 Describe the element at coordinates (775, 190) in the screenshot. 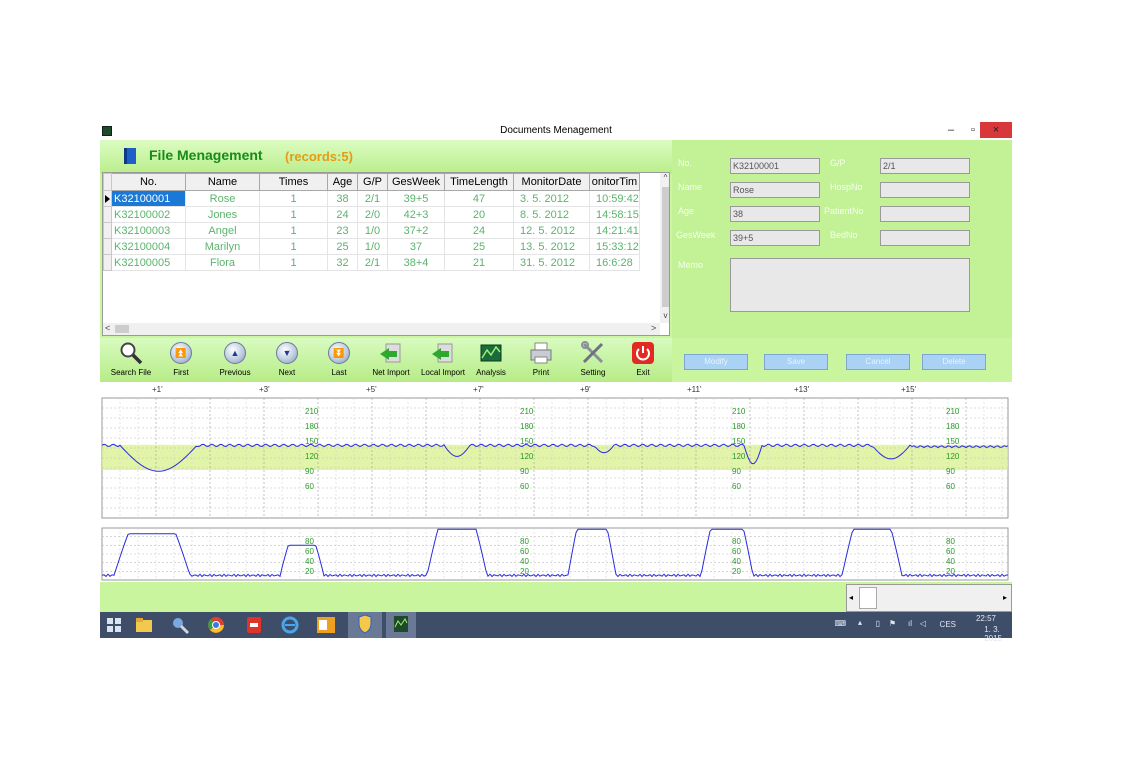

I see `name-field: Rose` at that location.